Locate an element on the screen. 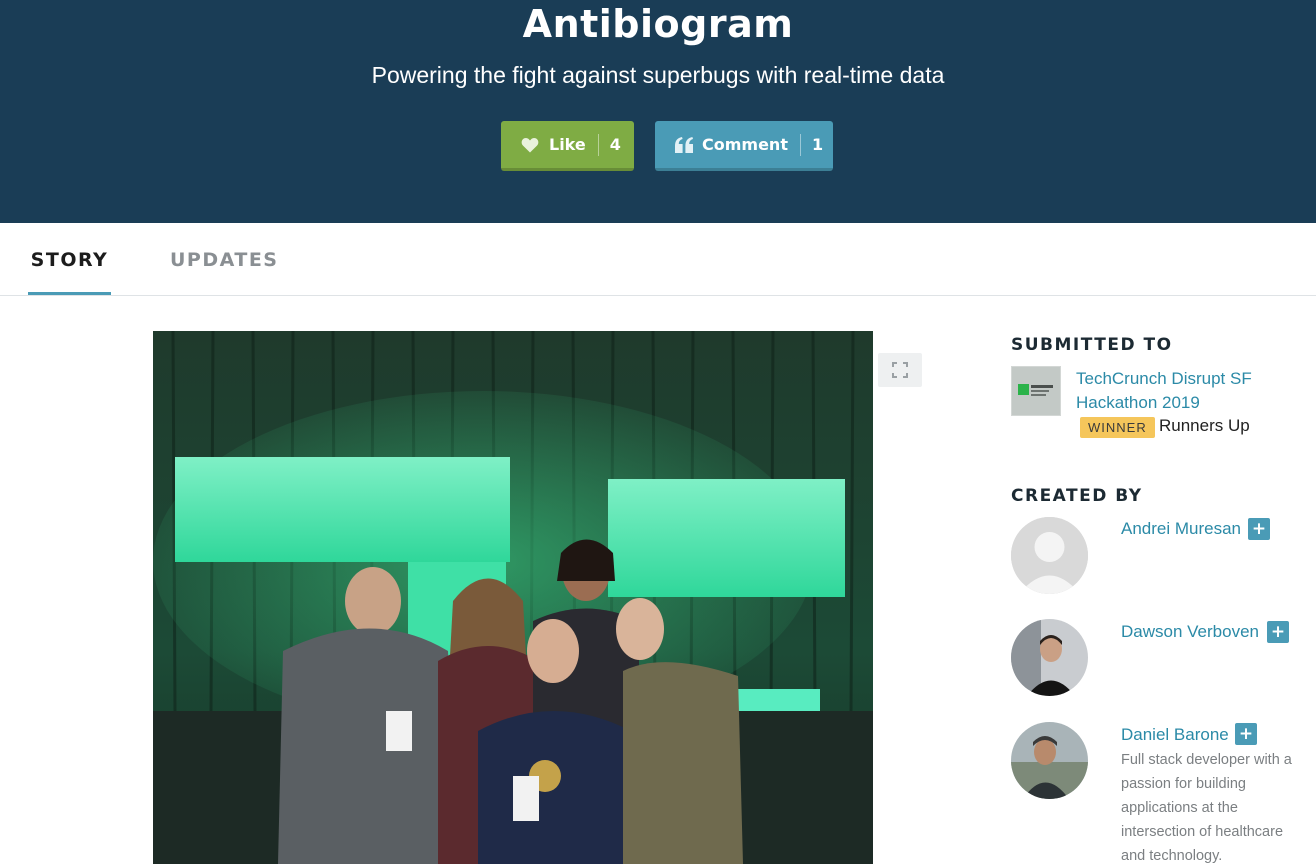 The image size is (1316, 868). comment-count: 1 is located at coordinates (817, 144).